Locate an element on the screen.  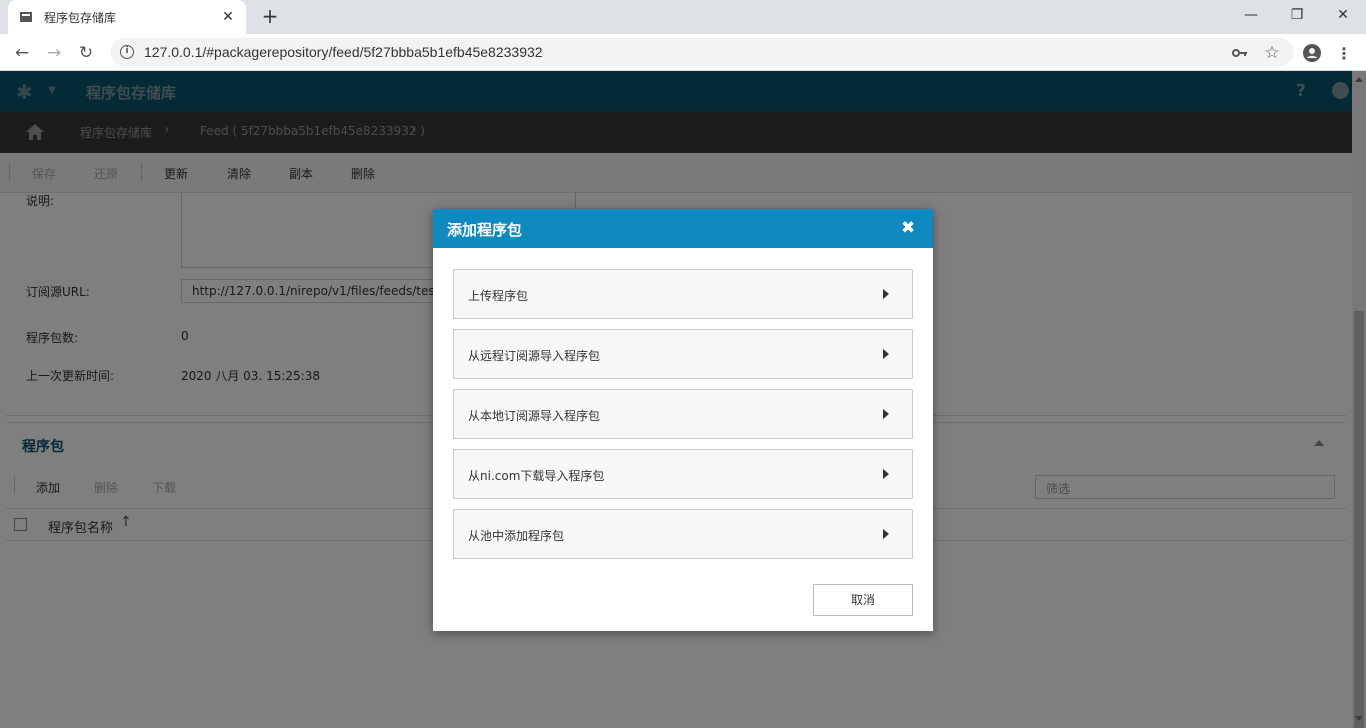
back-icon: ← is located at coordinates (22, 53).